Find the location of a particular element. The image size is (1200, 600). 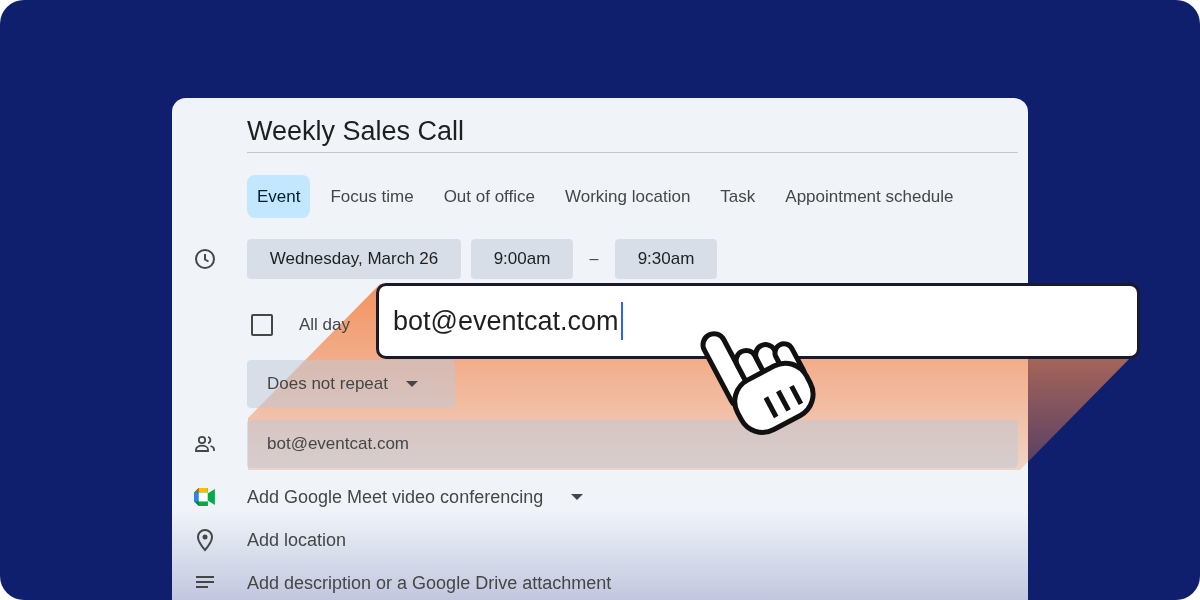

guests-field: bot@eventcat.com is located at coordinates (632, 444).